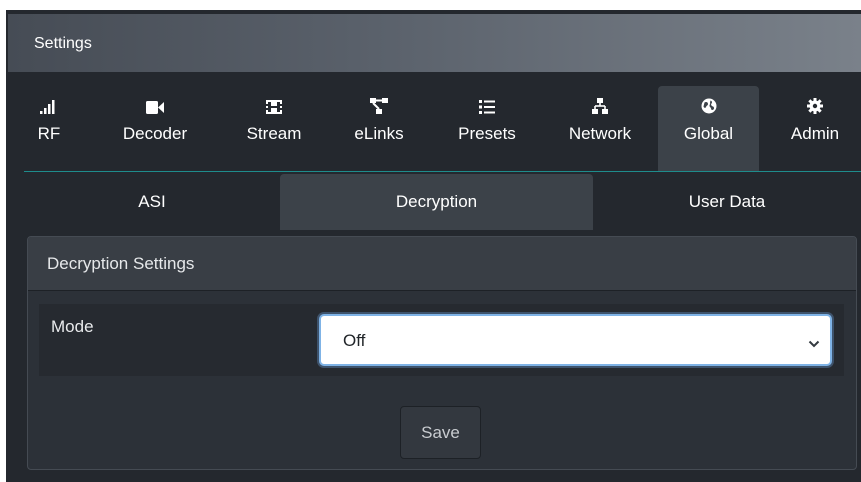 This screenshot has width=861, height=482. I want to click on title-bar: Settings, so click(434, 43).